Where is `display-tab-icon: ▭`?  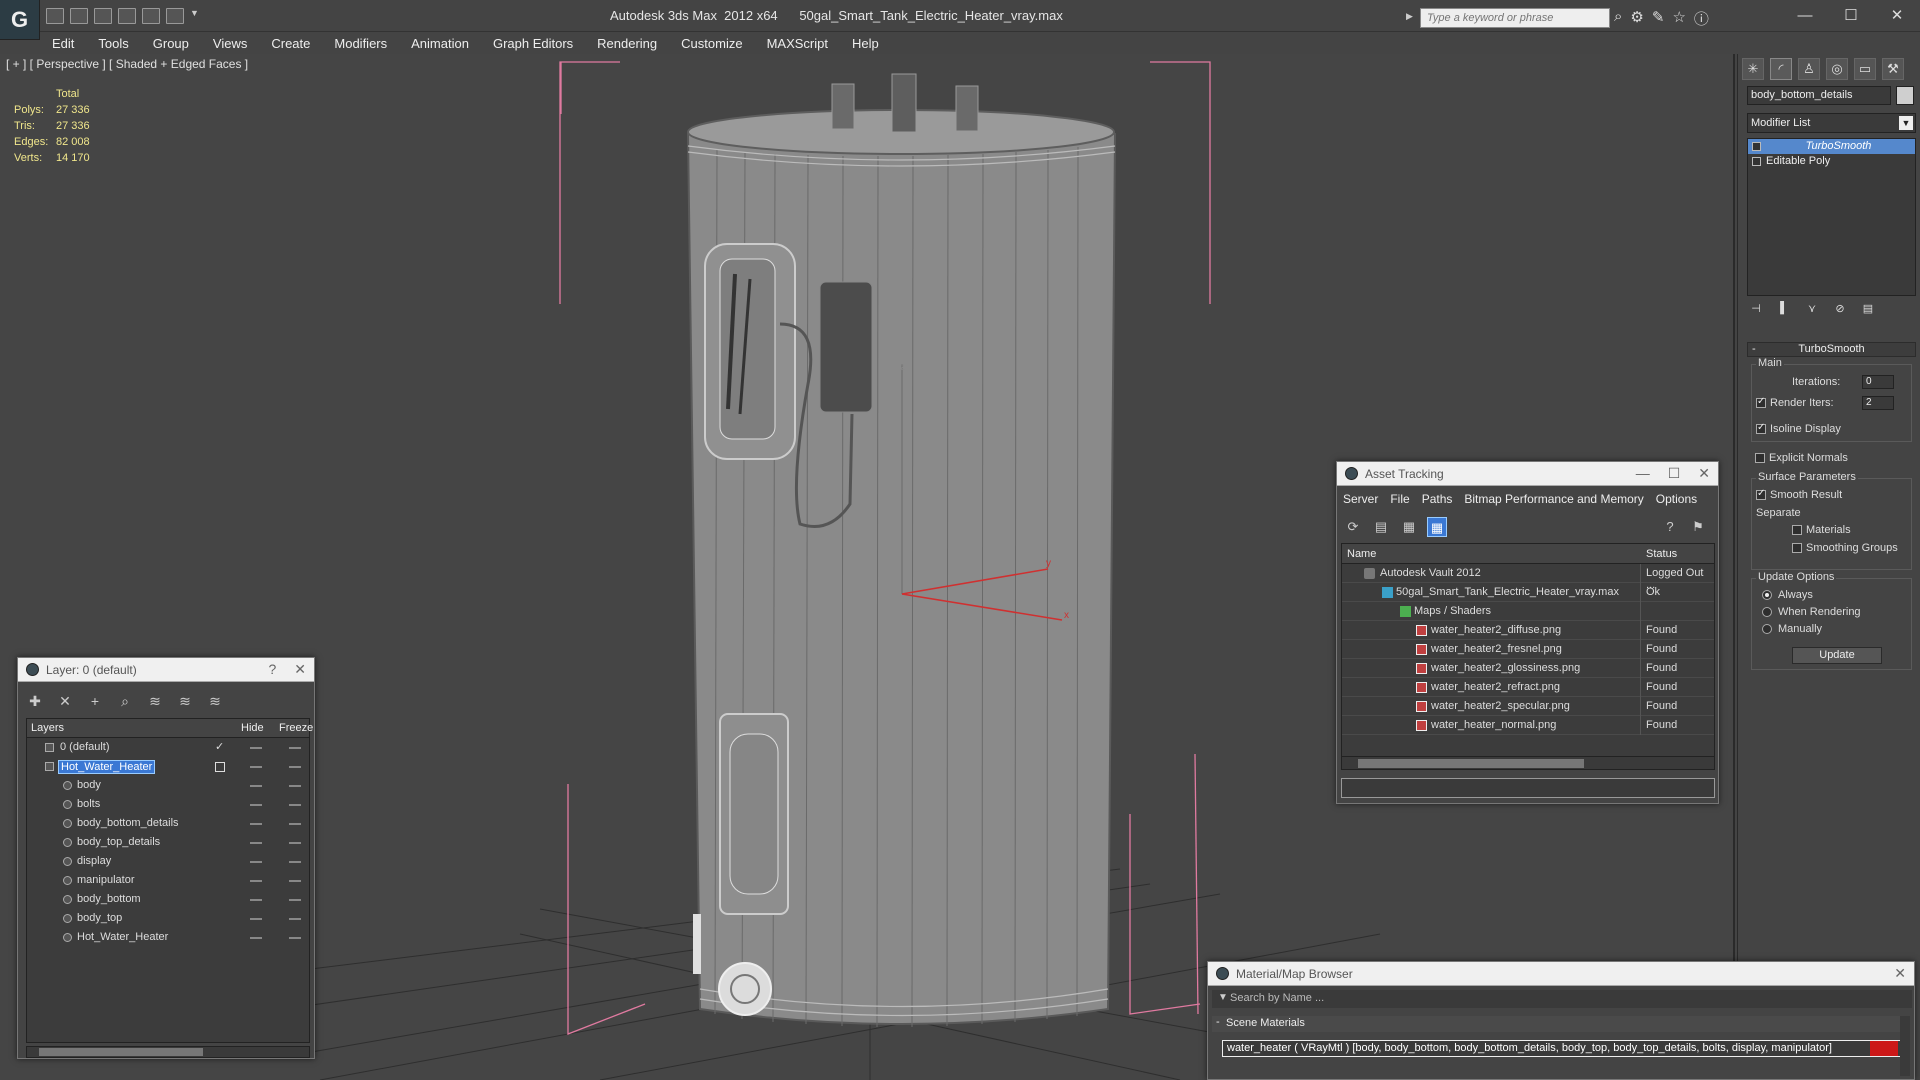
display-tab-icon: ▭ is located at coordinates (1865, 69).